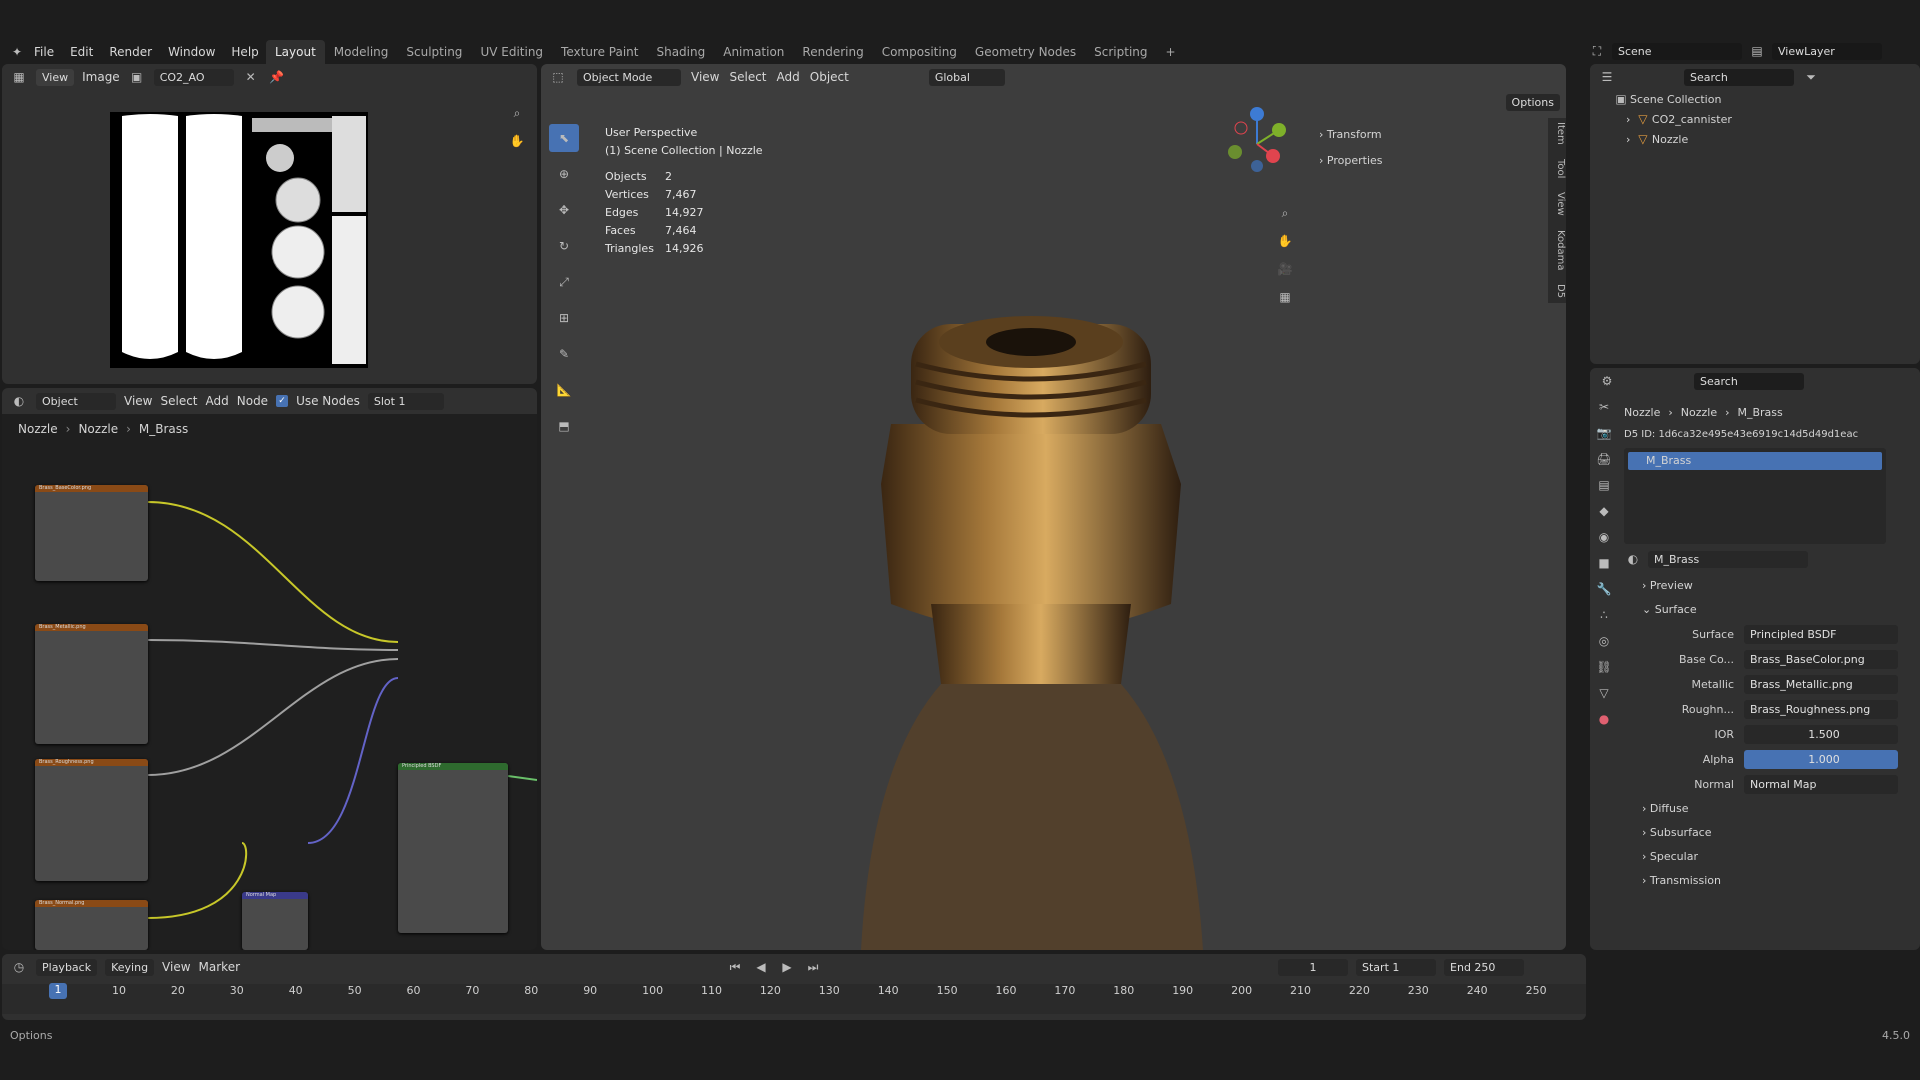 This screenshot has height=1080, width=1920. What do you see at coordinates (1739, 77) in the screenshot?
I see `outliner-search: Search` at bounding box center [1739, 77].